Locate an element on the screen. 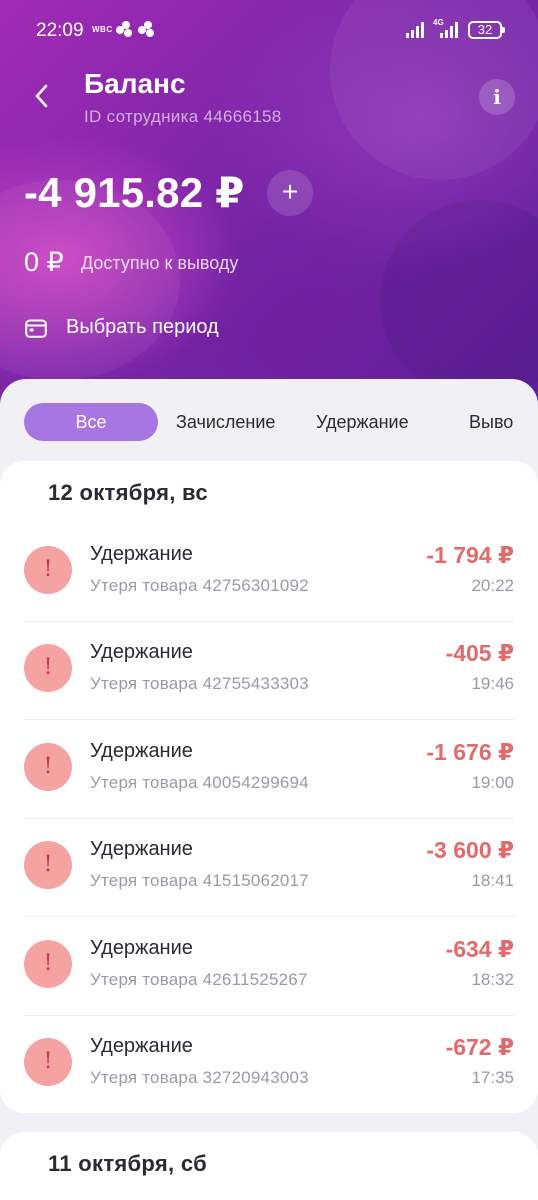 This screenshot has height=1200, width=538. transaction-description: Утеря товара 32720943003 is located at coordinates (199, 1077).